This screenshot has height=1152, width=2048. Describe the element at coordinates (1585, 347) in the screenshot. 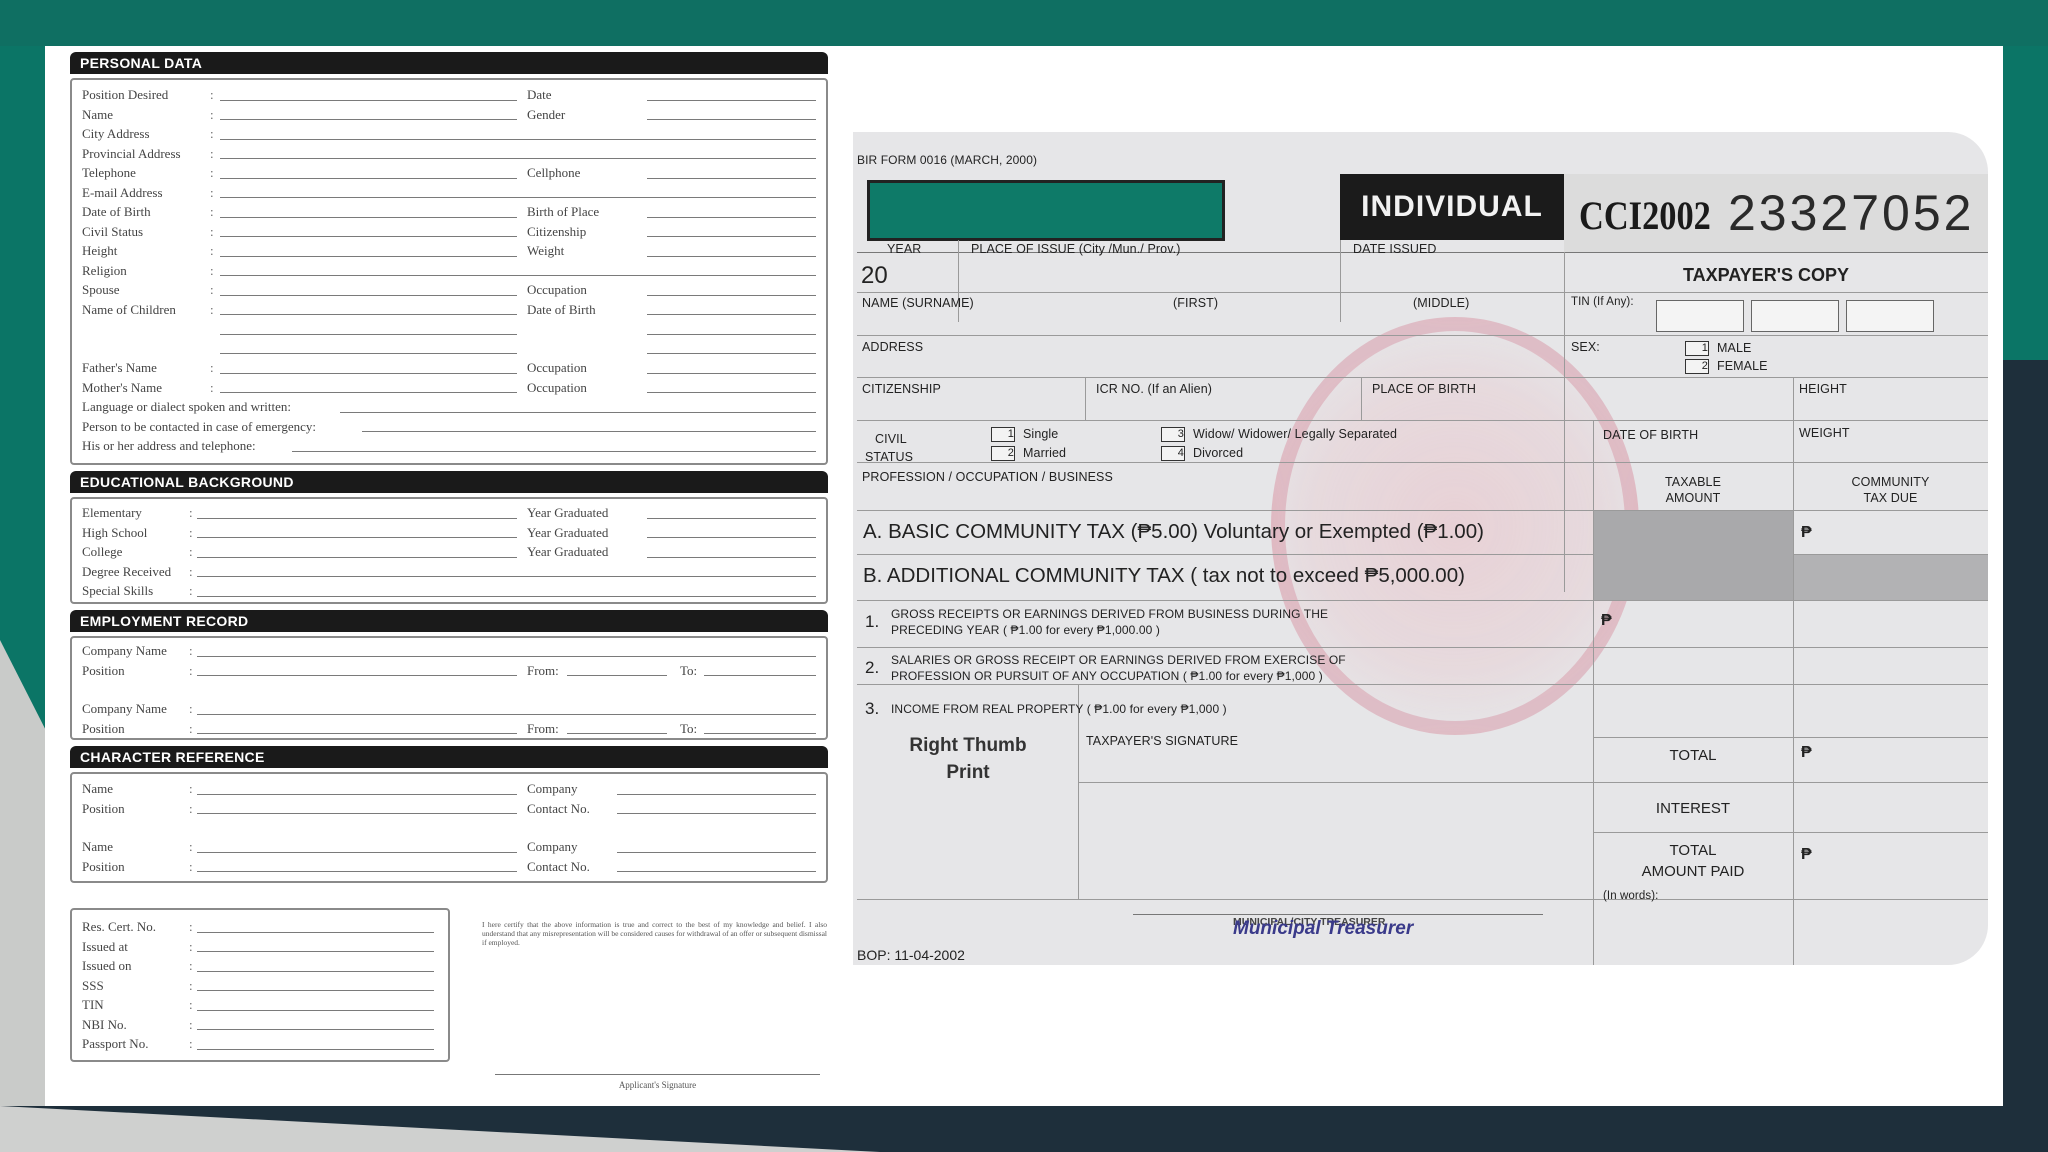

I see `sex-label: SEX:` at that location.